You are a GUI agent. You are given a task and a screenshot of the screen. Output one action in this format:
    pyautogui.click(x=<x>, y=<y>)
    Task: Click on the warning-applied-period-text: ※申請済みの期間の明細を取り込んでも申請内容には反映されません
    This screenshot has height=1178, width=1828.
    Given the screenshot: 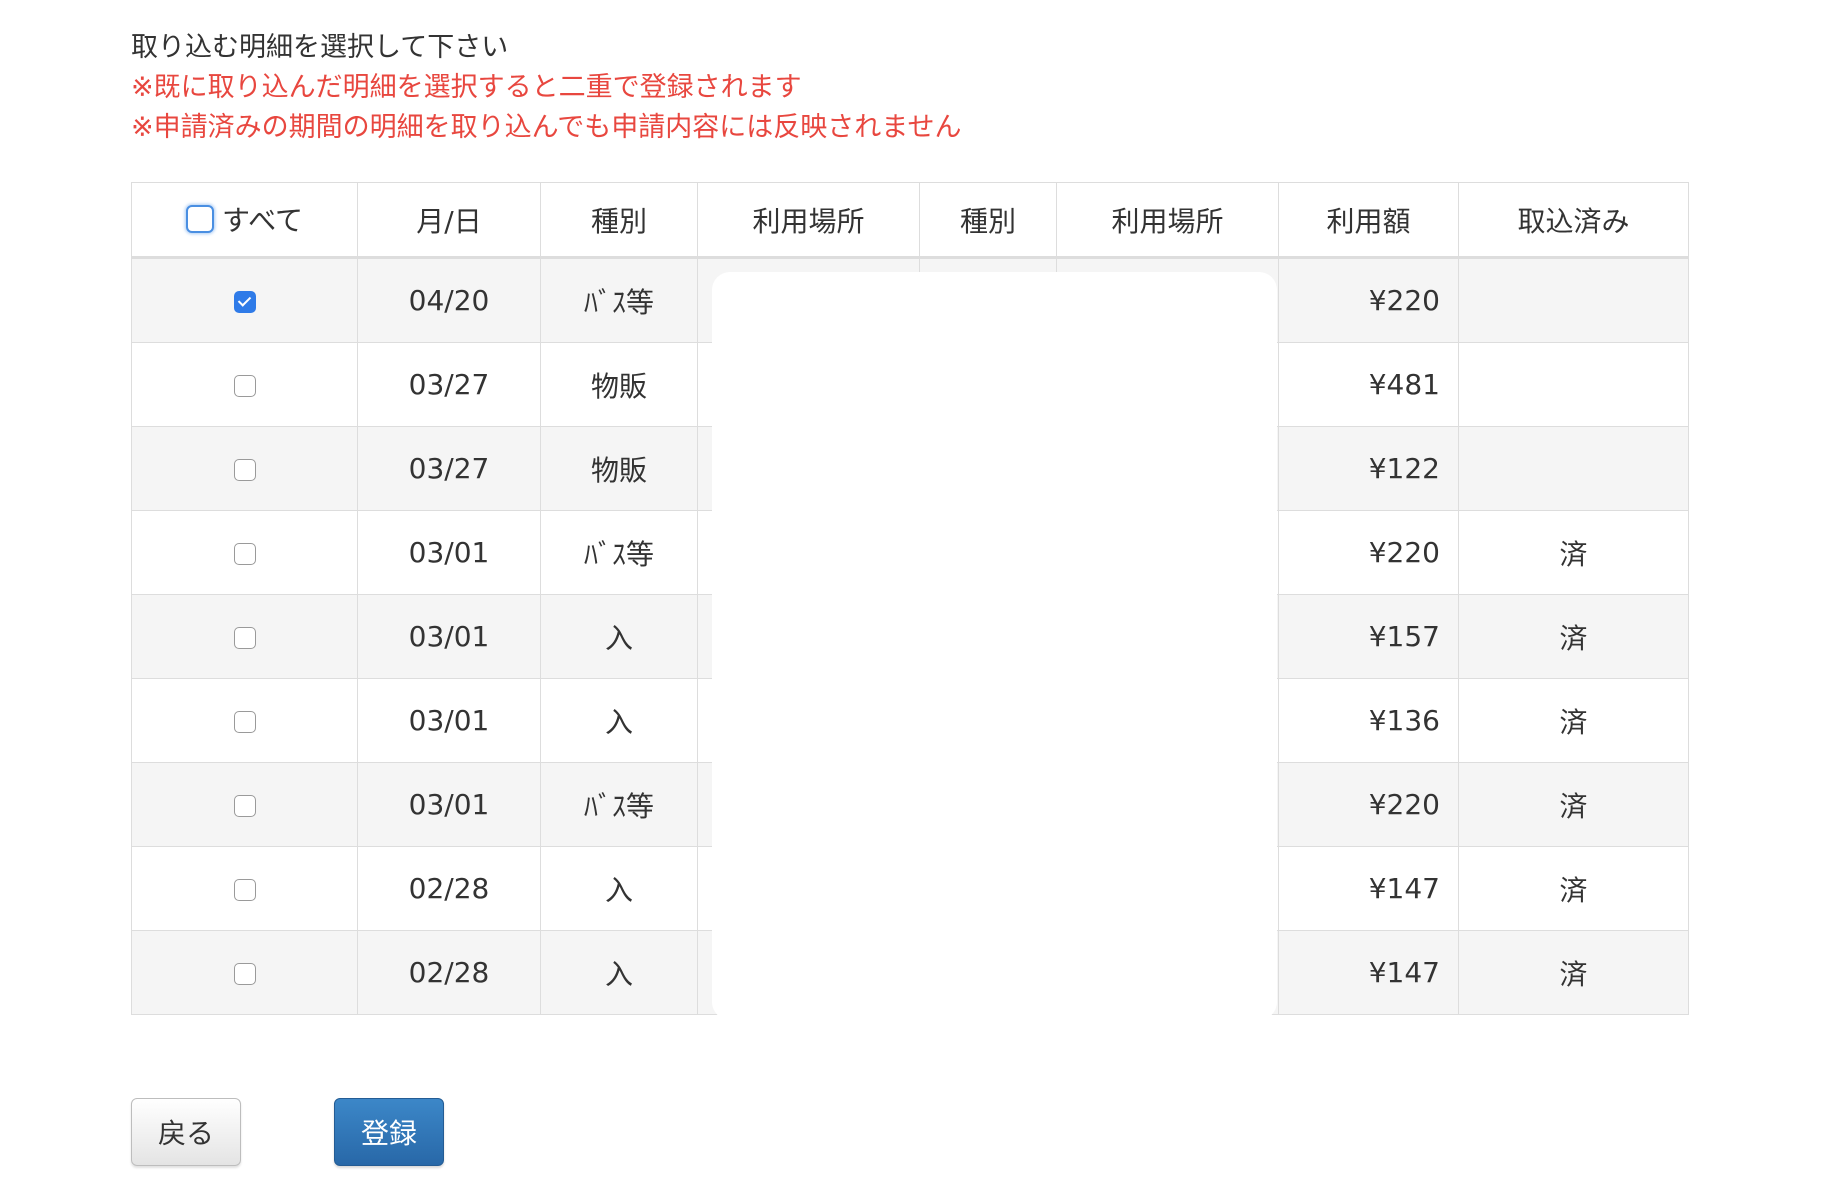 What is the action you would take?
    pyautogui.click(x=546, y=127)
    